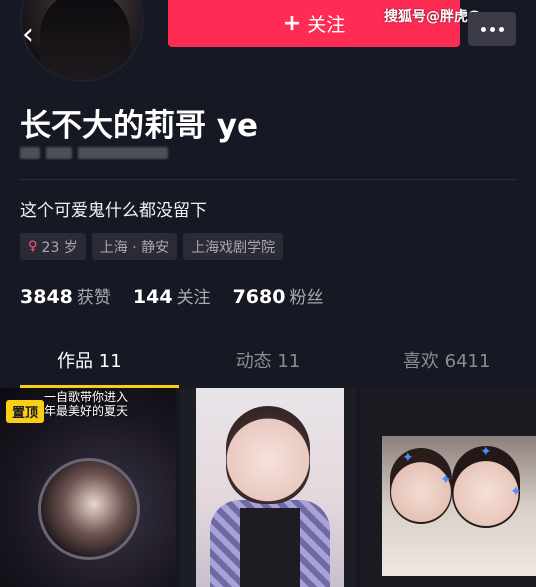 The height and width of the screenshot is (587, 536). I want to click on follow-label: 关注, so click(326, 25).